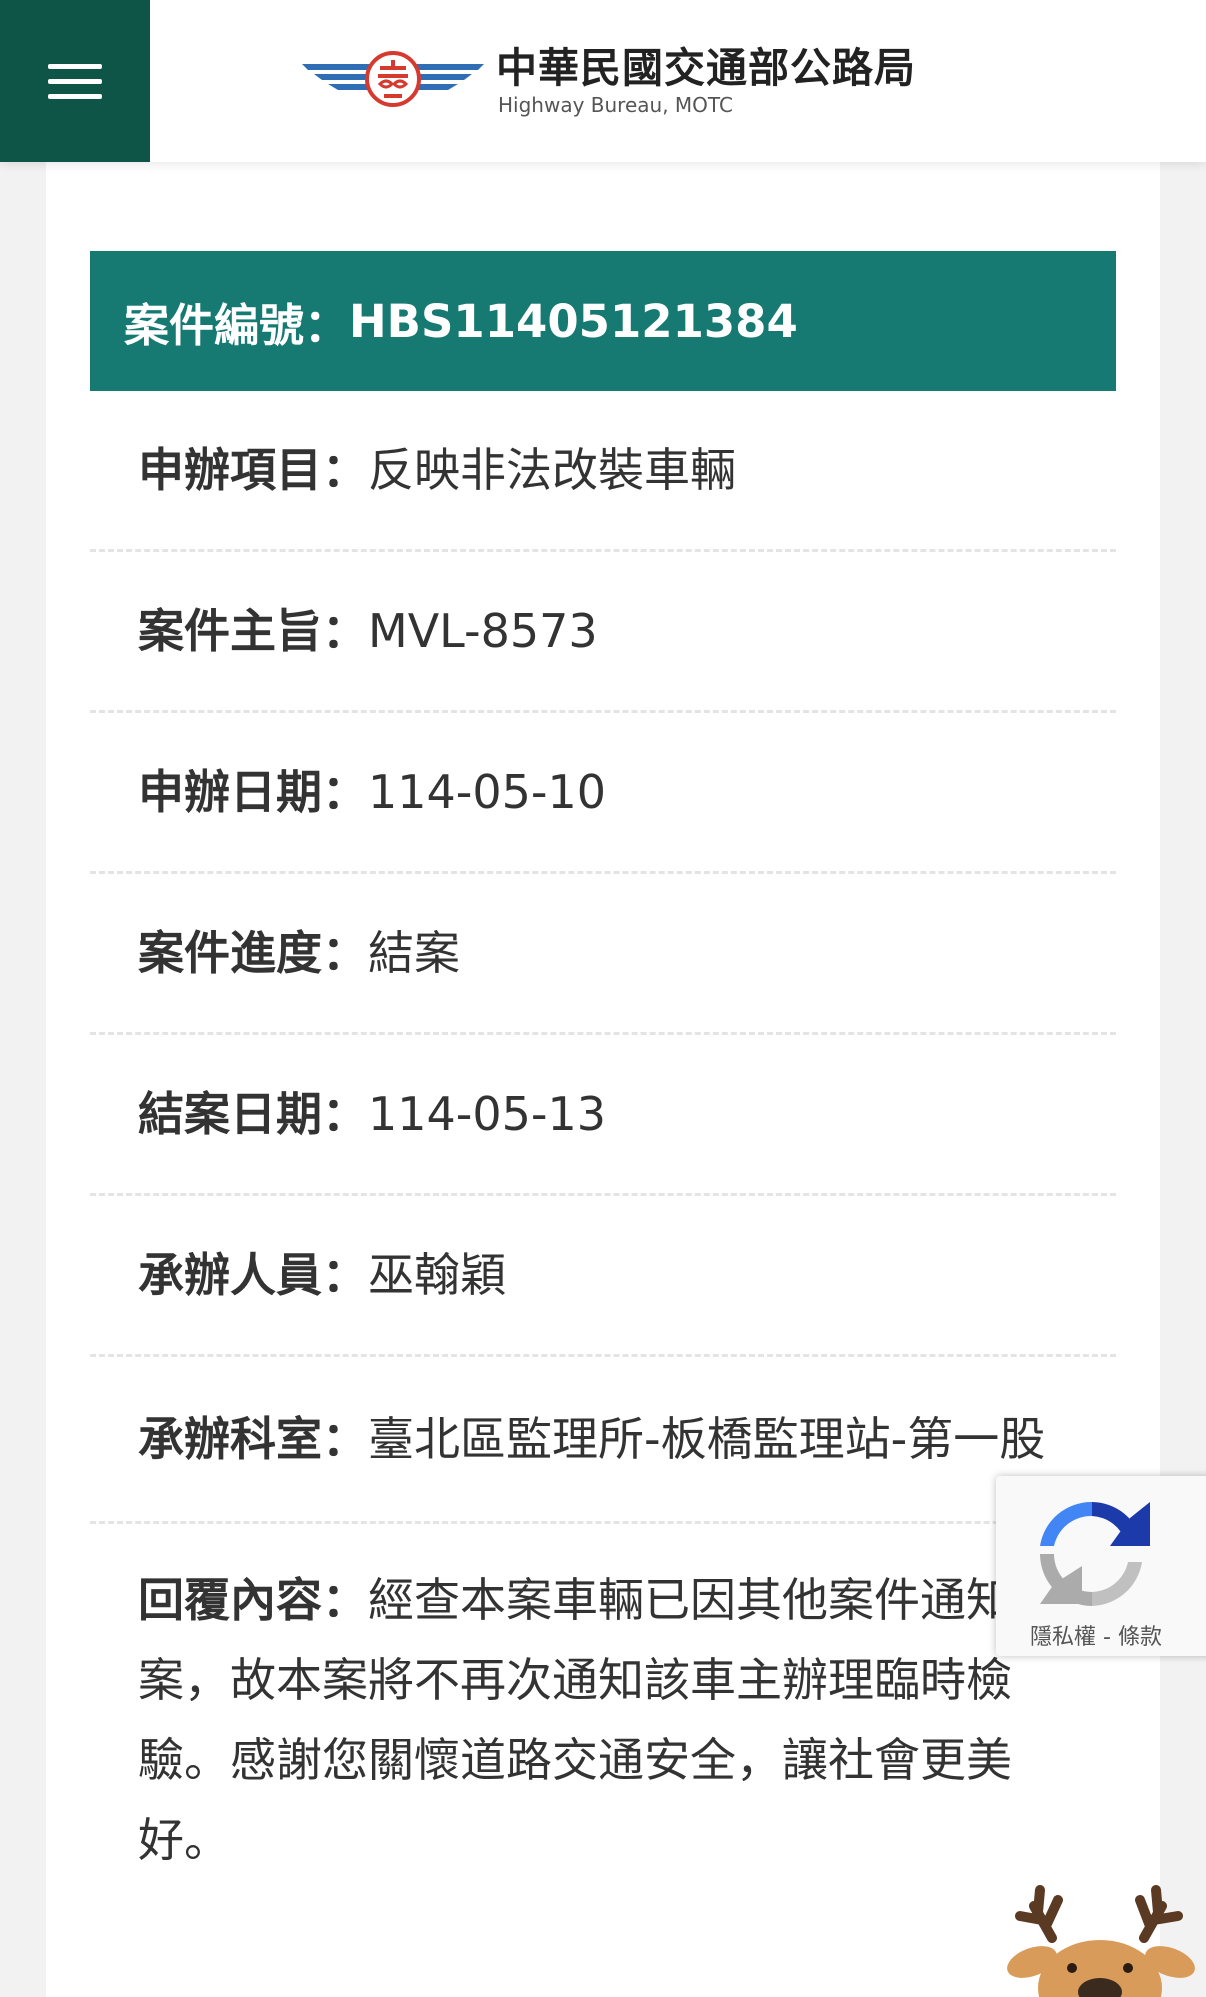 The height and width of the screenshot is (1997, 1206). What do you see at coordinates (1140, 1637) in the screenshot?
I see `recaptcha-terms-link: 條款` at bounding box center [1140, 1637].